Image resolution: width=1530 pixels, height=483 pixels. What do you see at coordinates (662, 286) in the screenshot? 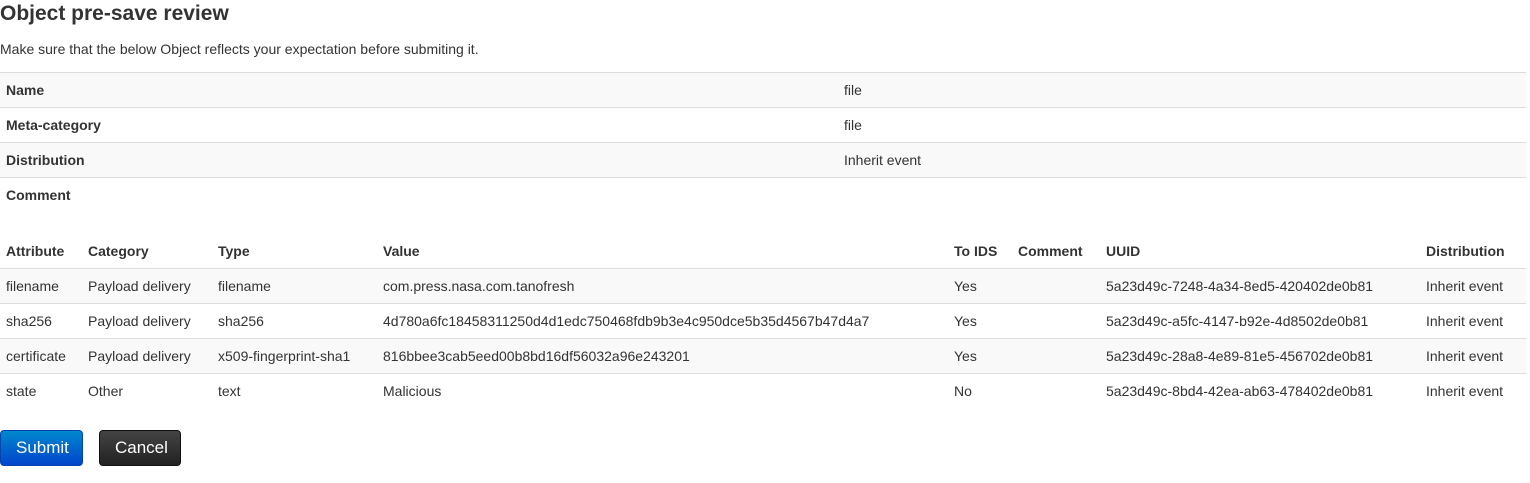
I see `cell-value: com.press.nasa.com.tanofresh` at bounding box center [662, 286].